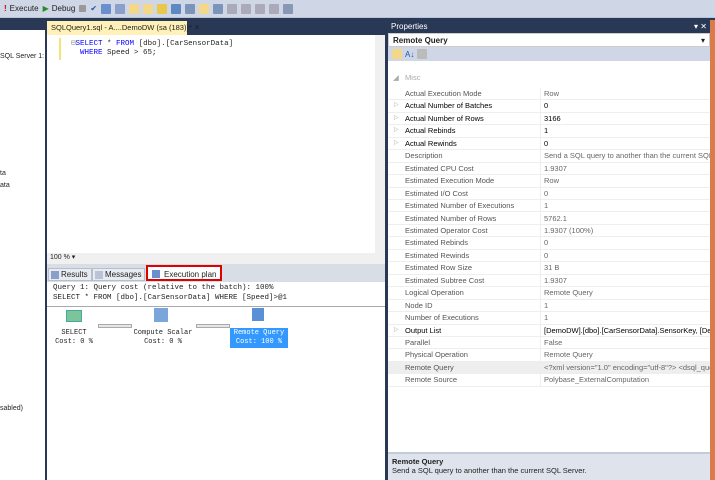 This screenshot has height=480, width=715. What do you see at coordinates (549, 131) in the screenshot?
I see `property-row: ▷ Actual Rebinds 1` at bounding box center [549, 131].